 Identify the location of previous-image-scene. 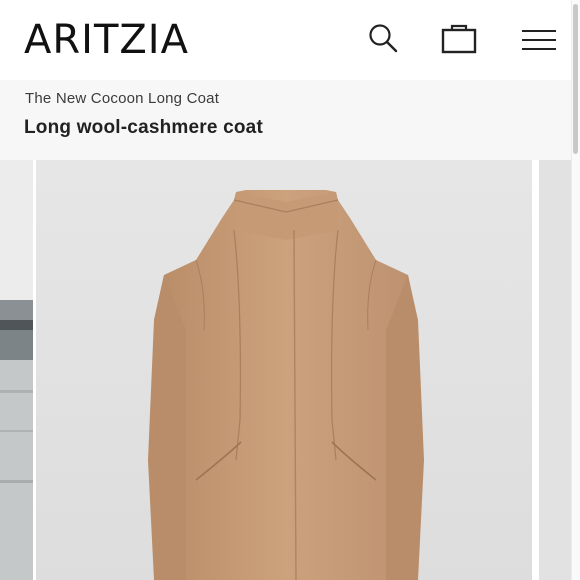
(16, 370).